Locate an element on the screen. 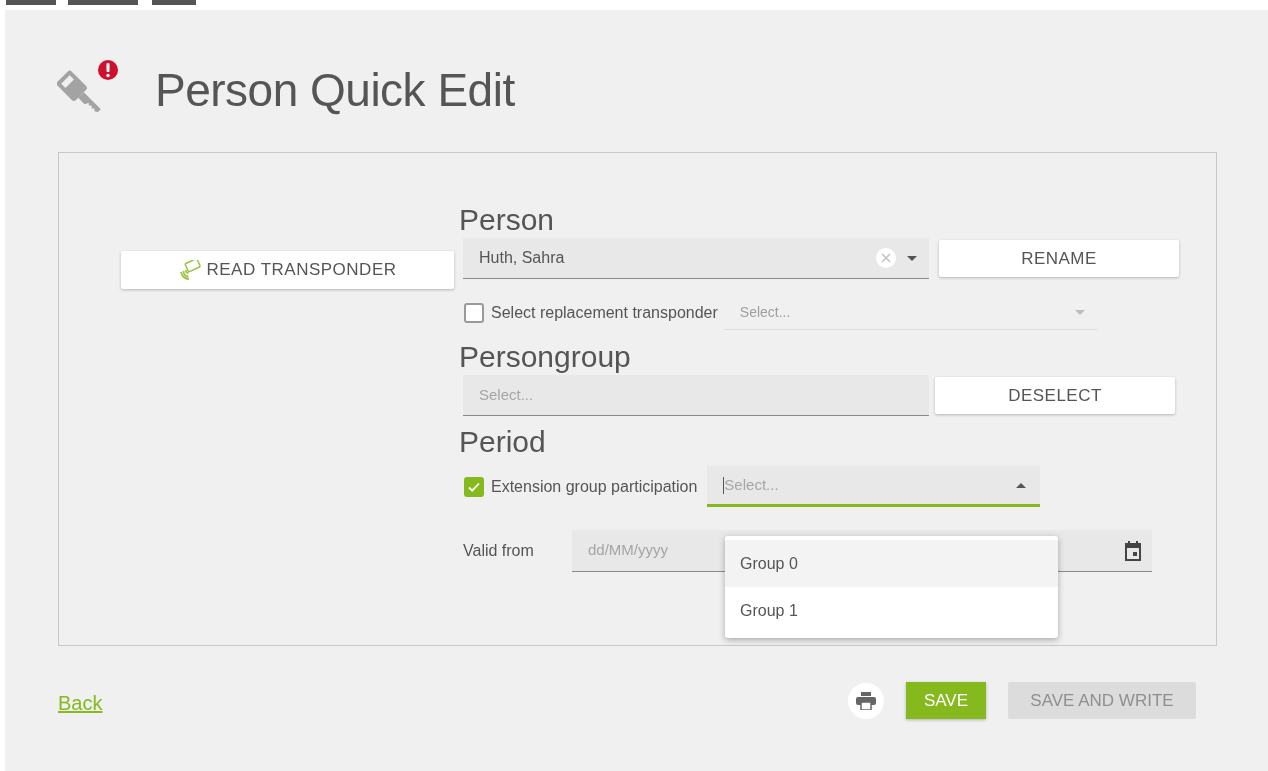  field-label: Valid from is located at coordinates (499, 551).